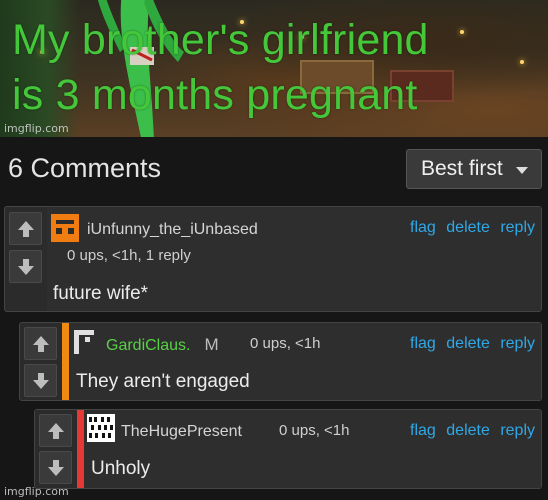  I want to click on comments-count: 6 Comments, so click(85, 168).